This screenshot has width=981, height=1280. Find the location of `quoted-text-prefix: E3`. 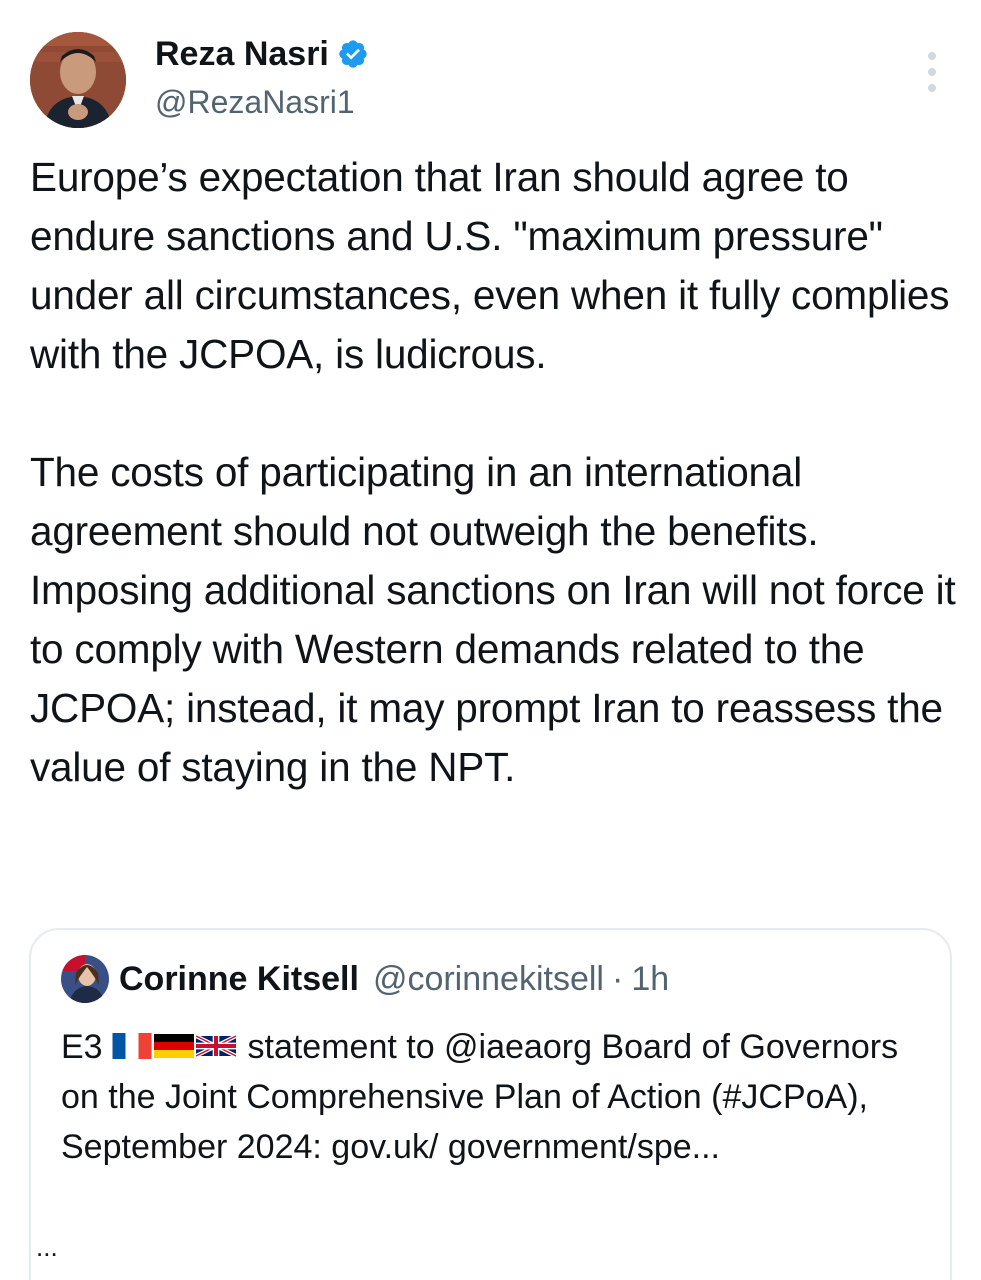

quoted-text-prefix: E3 is located at coordinates (82, 1047).